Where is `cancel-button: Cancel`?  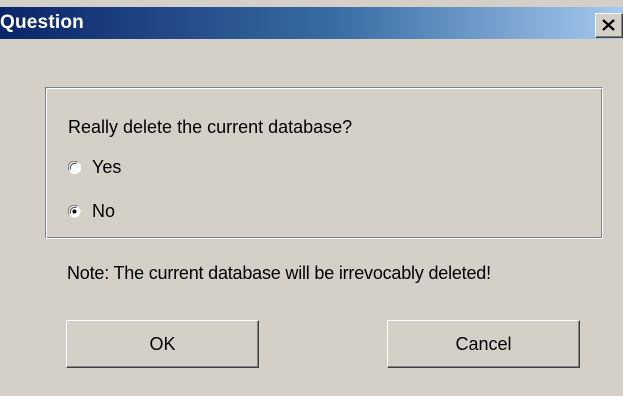
cancel-button: Cancel is located at coordinates (483, 344).